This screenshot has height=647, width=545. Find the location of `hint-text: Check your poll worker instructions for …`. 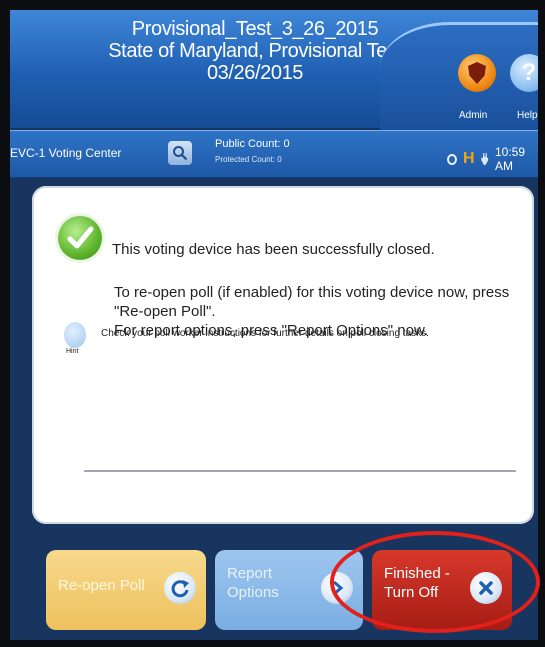

hint-text: Check your poll worker instructions for … is located at coordinates (265, 333).